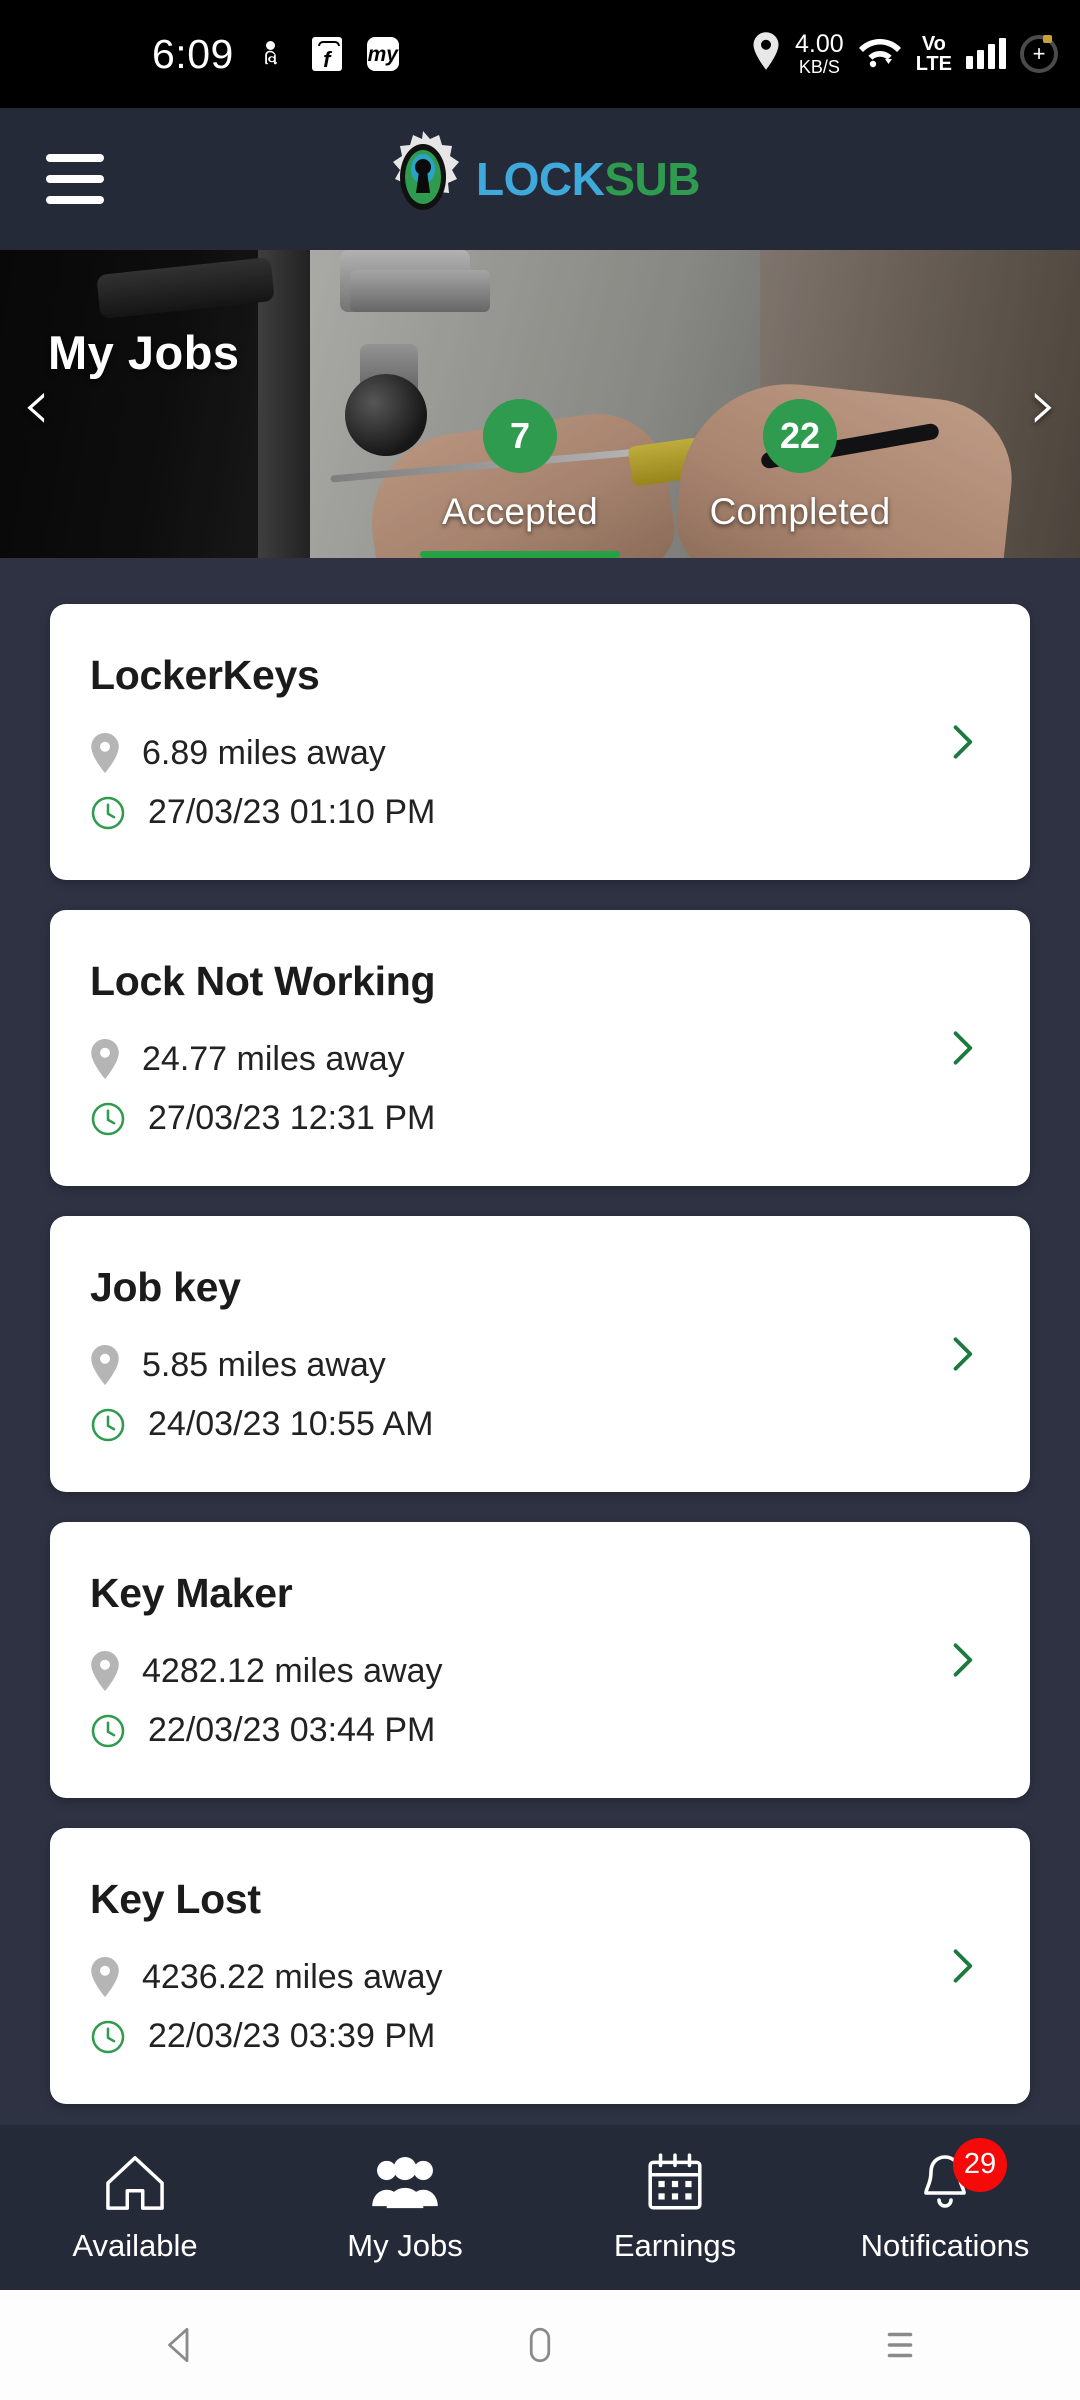  I want to click on android-navigation-bar, so click(540, 2345).